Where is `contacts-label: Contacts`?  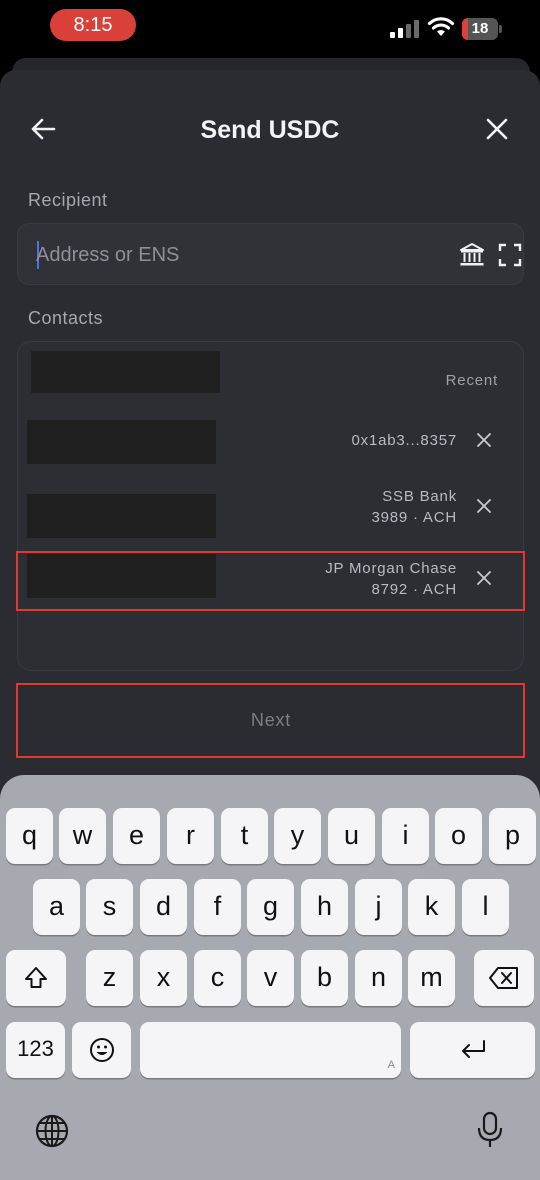
contacts-label: Contacts is located at coordinates (66, 318).